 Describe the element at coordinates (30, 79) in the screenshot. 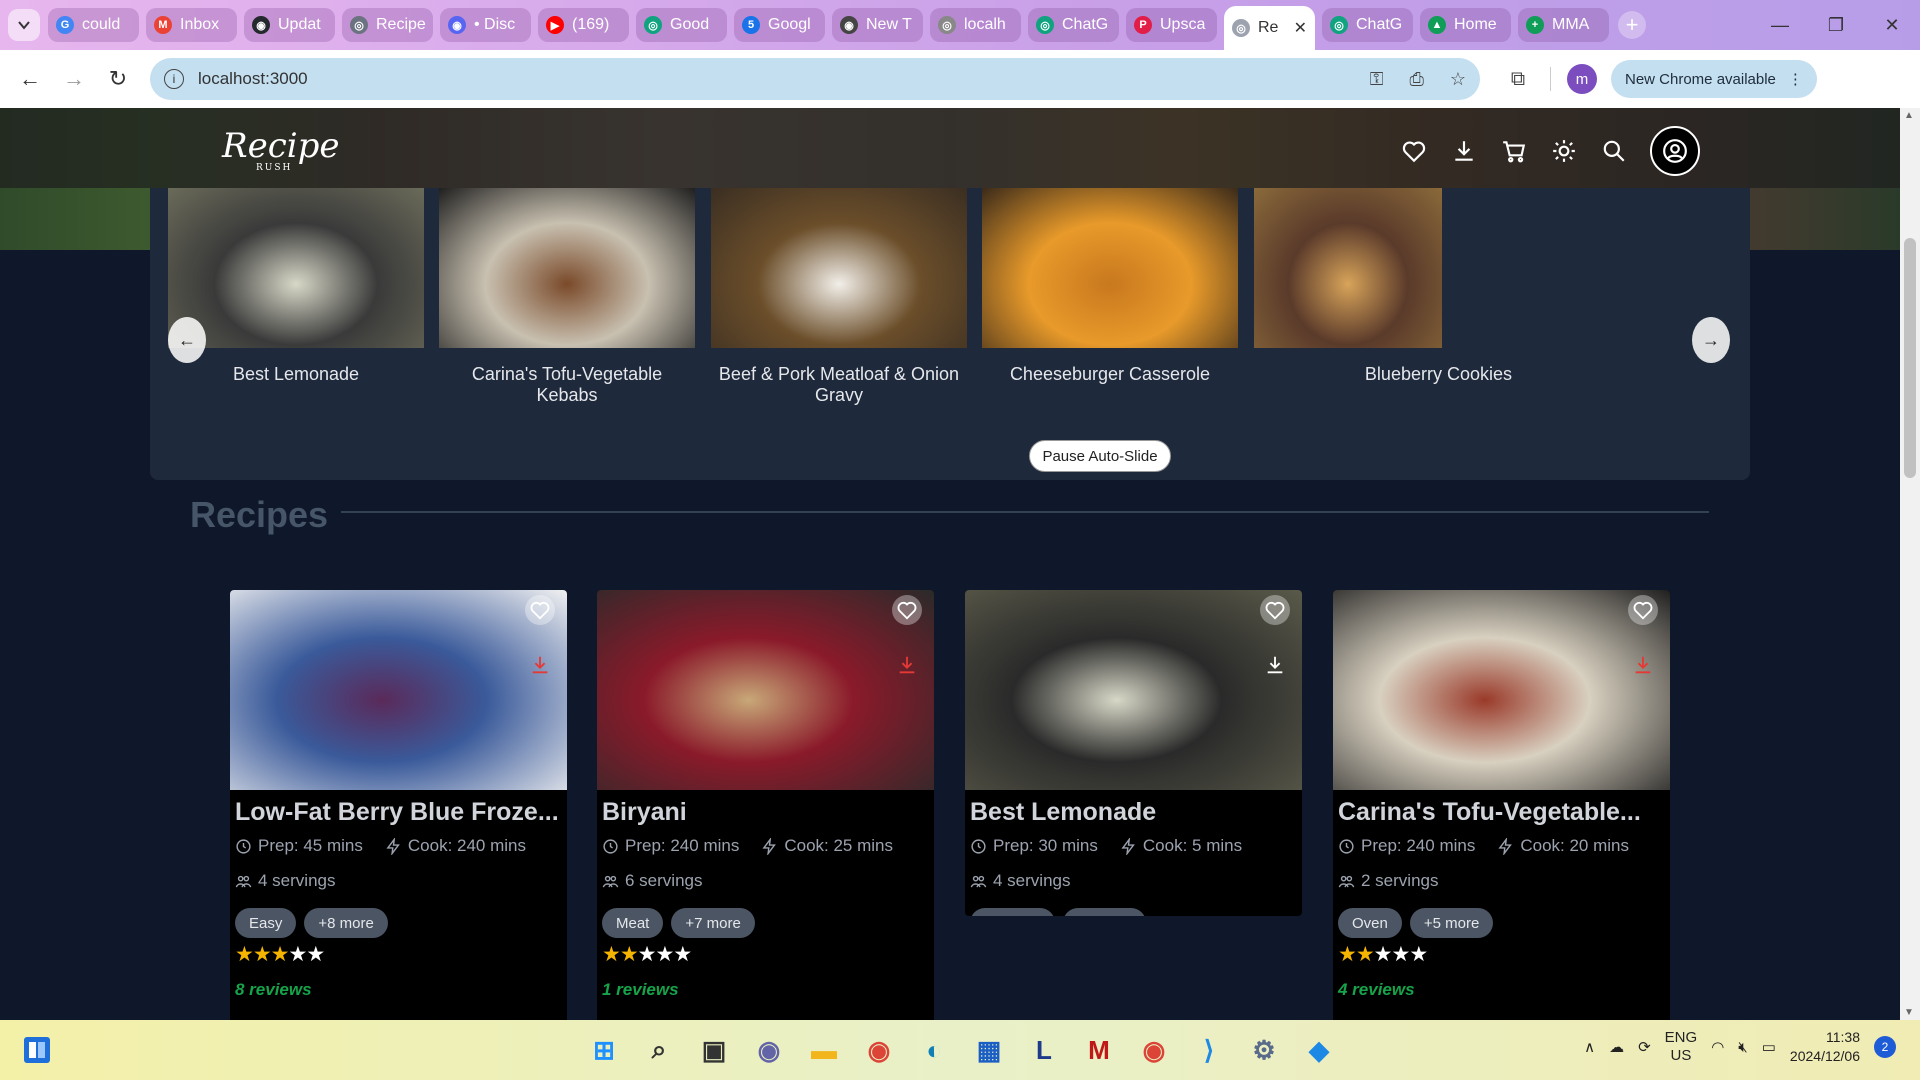

I see `back-icon: ←` at that location.